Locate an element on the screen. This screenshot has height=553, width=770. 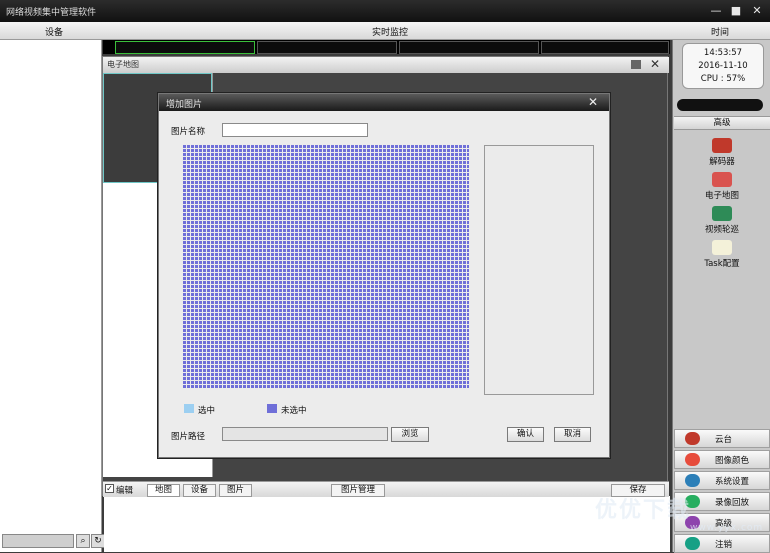
browse-button: 浏览 is located at coordinates (410, 434).